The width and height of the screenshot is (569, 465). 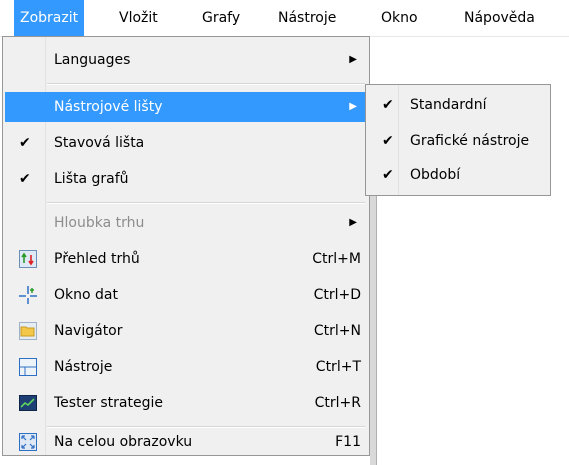 What do you see at coordinates (348, 442) in the screenshot?
I see `shortcut-label: F11` at bounding box center [348, 442].